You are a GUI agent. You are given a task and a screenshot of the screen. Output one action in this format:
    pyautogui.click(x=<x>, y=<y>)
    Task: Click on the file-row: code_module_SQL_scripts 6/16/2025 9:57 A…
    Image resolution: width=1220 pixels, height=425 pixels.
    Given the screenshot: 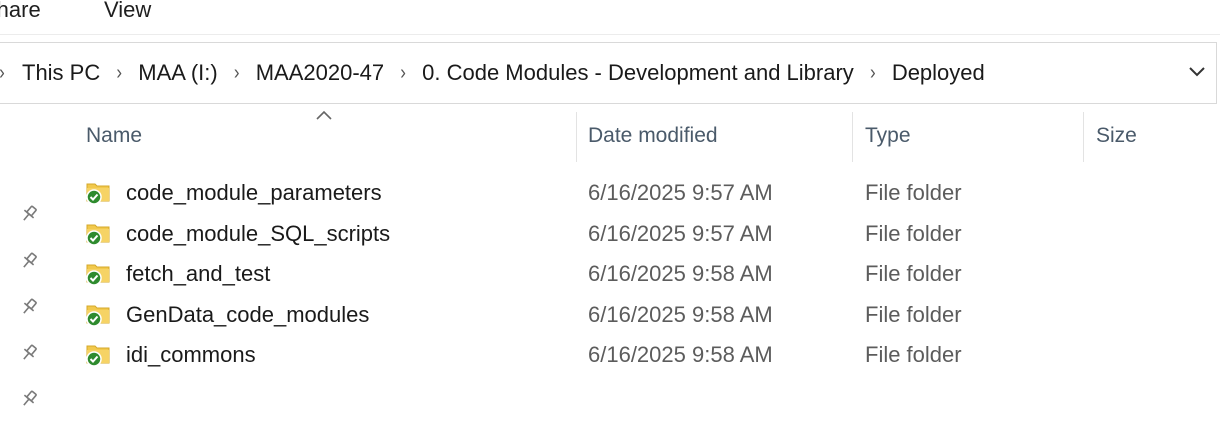 What is the action you would take?
    pyautogui.click(x=610, y=233)
    